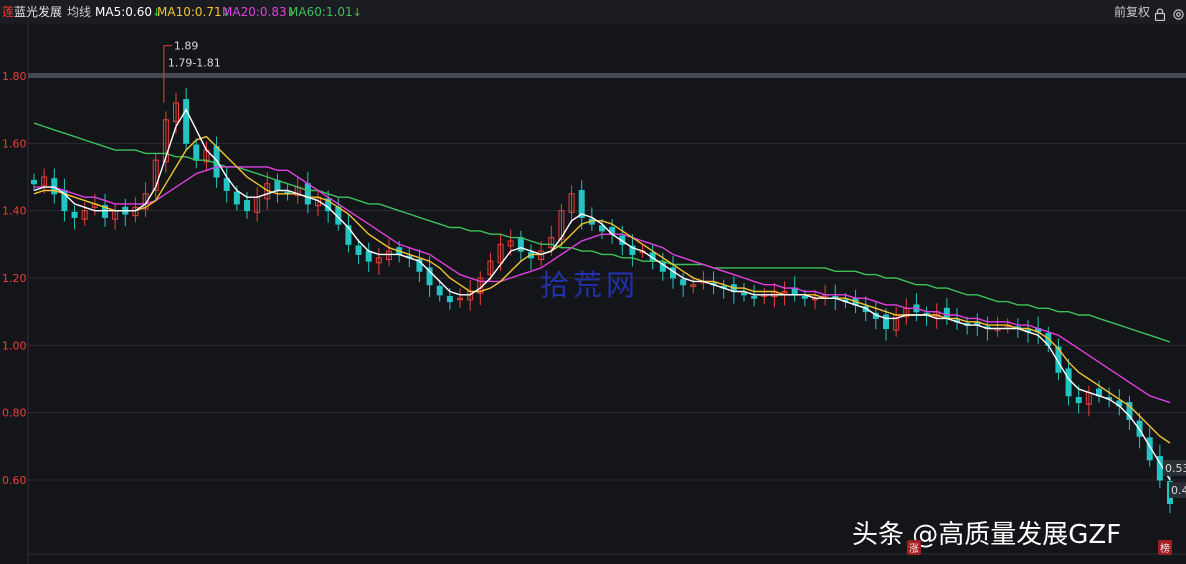 The height and width of the screenshot is (564, 1186). What do you see at coordinates (14, 413) in the screenshot?
I see `y-tick-label: 0.80` at bounding box center [14, 413].